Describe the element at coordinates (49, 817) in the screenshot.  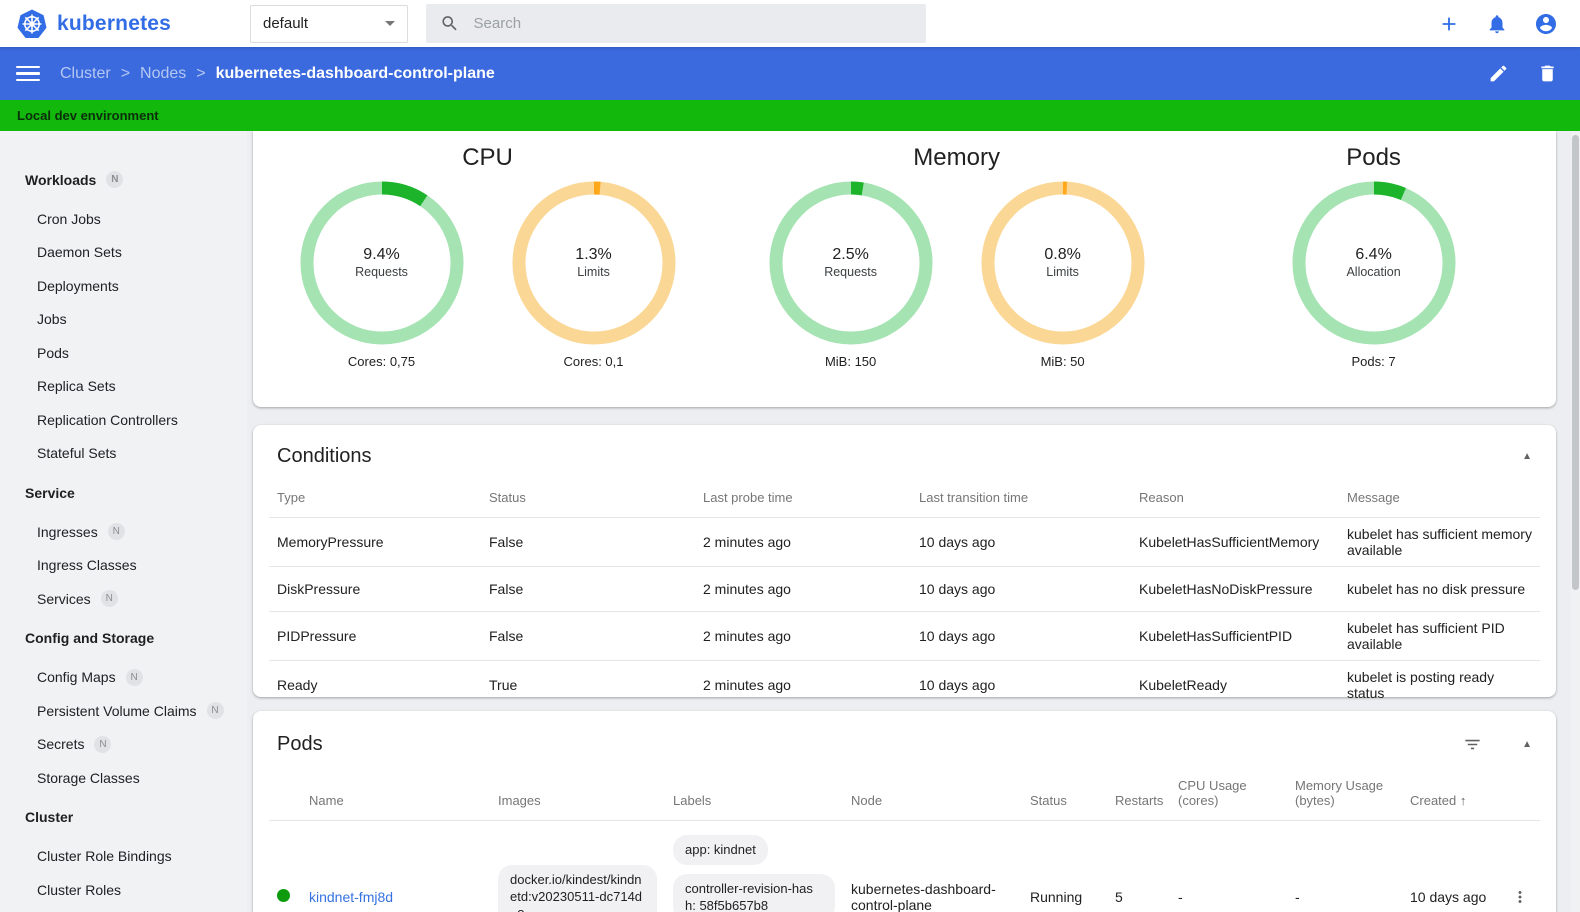
I see `sidebar-section-label: Cluster` at that location.